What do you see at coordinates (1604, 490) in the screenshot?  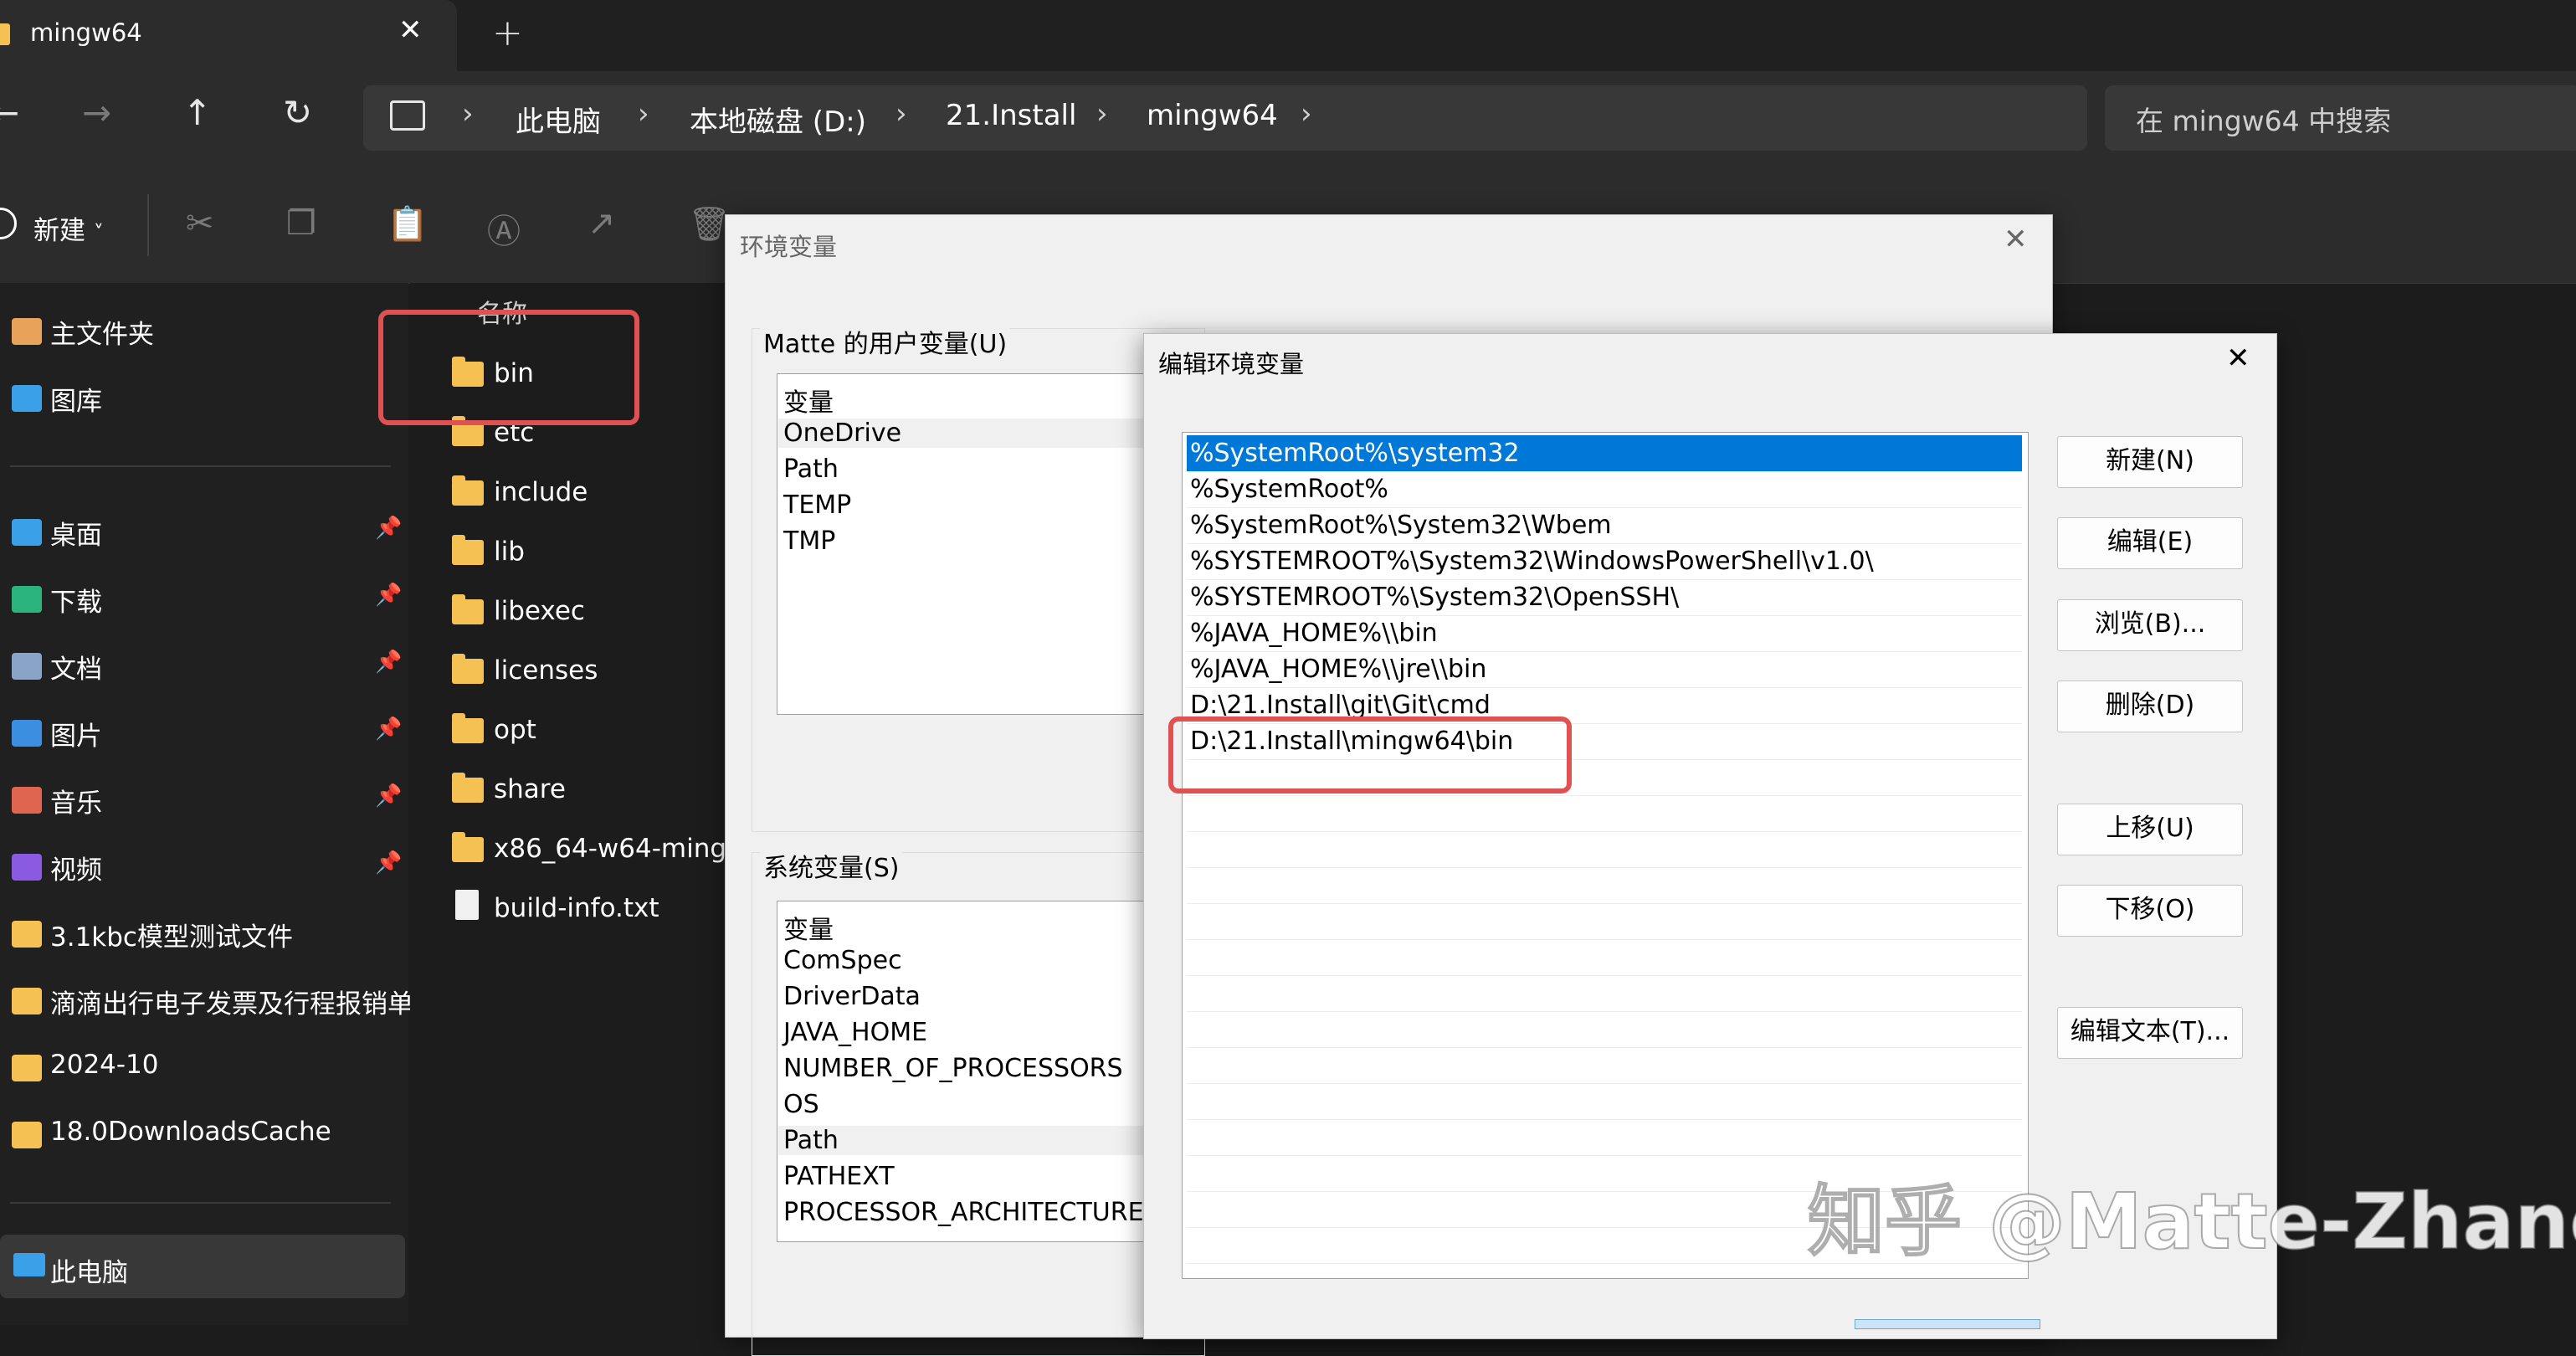 I see `path-row: %SystemRoot%` at bounding box center [1604, 490].